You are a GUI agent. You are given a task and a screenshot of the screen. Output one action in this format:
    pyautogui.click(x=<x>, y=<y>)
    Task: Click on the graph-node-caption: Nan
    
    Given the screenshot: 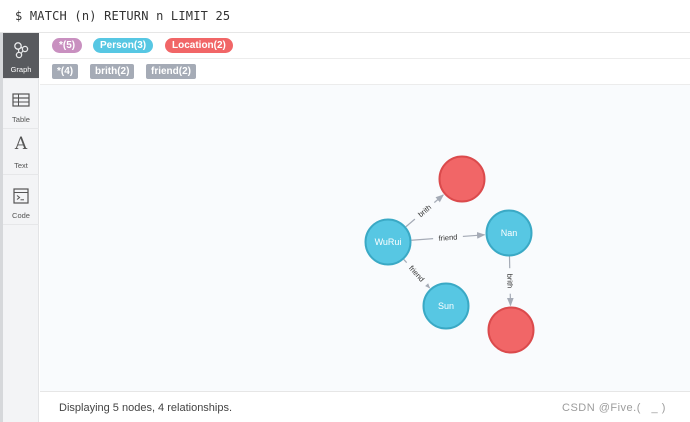 What is the action you would take?
    pyautogui.click(x=509, y=233)
    